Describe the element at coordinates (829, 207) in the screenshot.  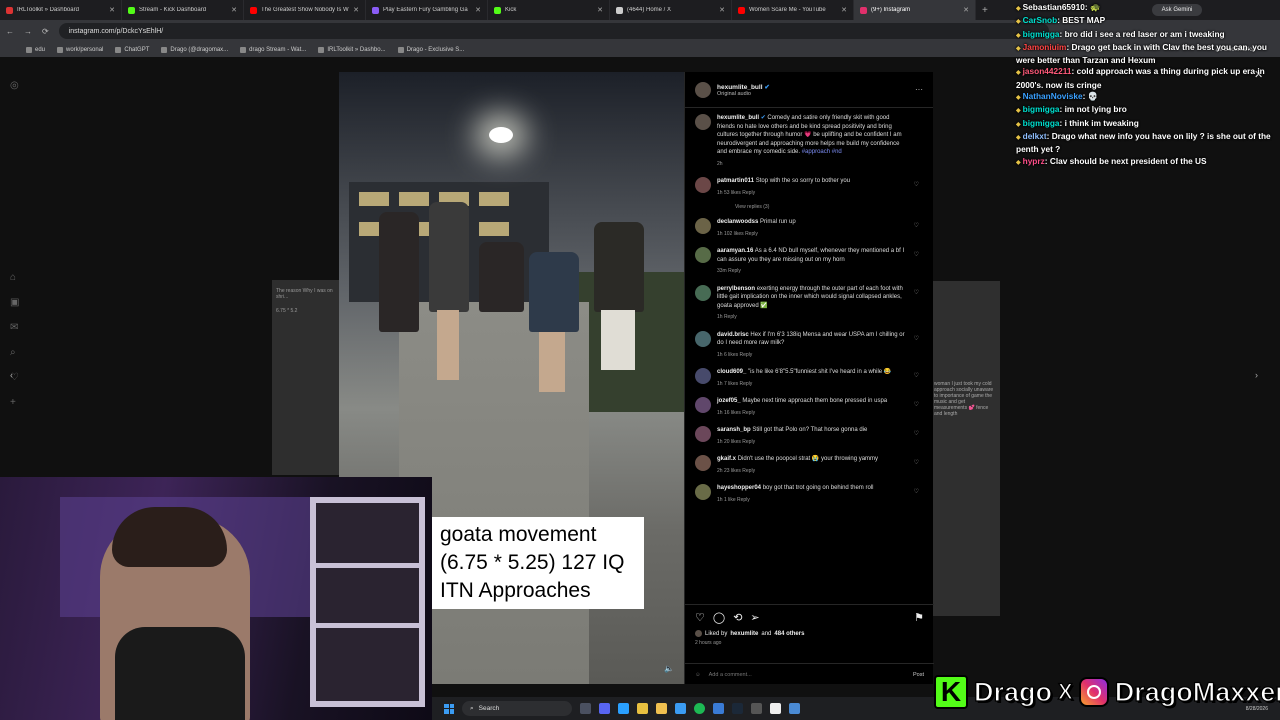
I see `view-replies-button: View replies (3)` at that location.